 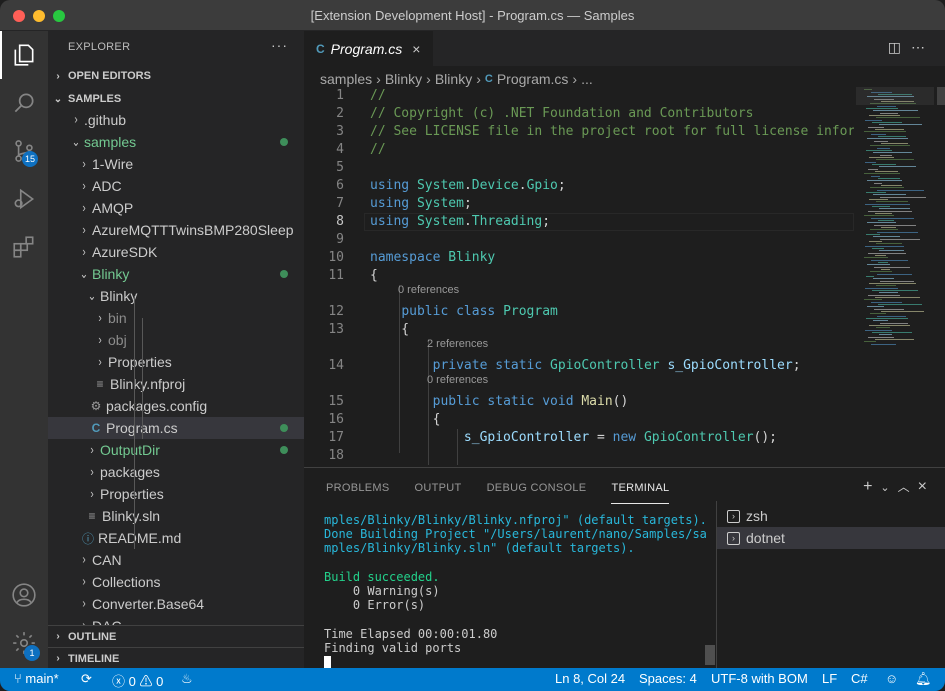 What do you see at coordinates (346, 79) in the screenshot?
I see `breadcrumb-item: samples` at bounding box center [346, 79].